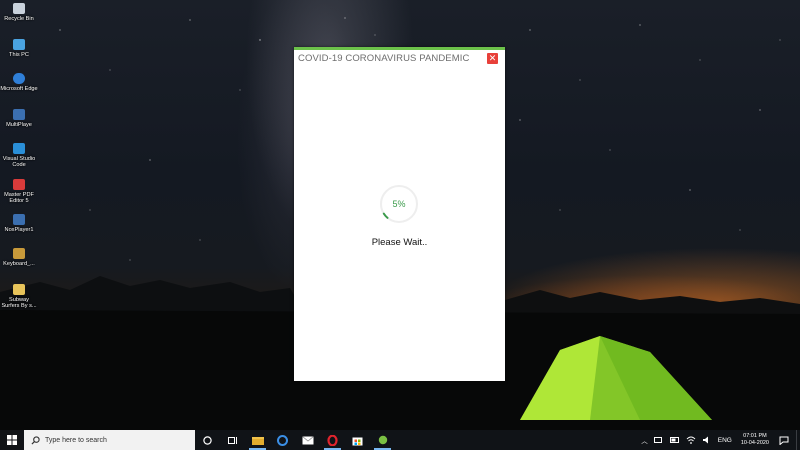 The width and height of the screenshot is (800, 450). I want to click on meet-now-icon, so click(658, 440).